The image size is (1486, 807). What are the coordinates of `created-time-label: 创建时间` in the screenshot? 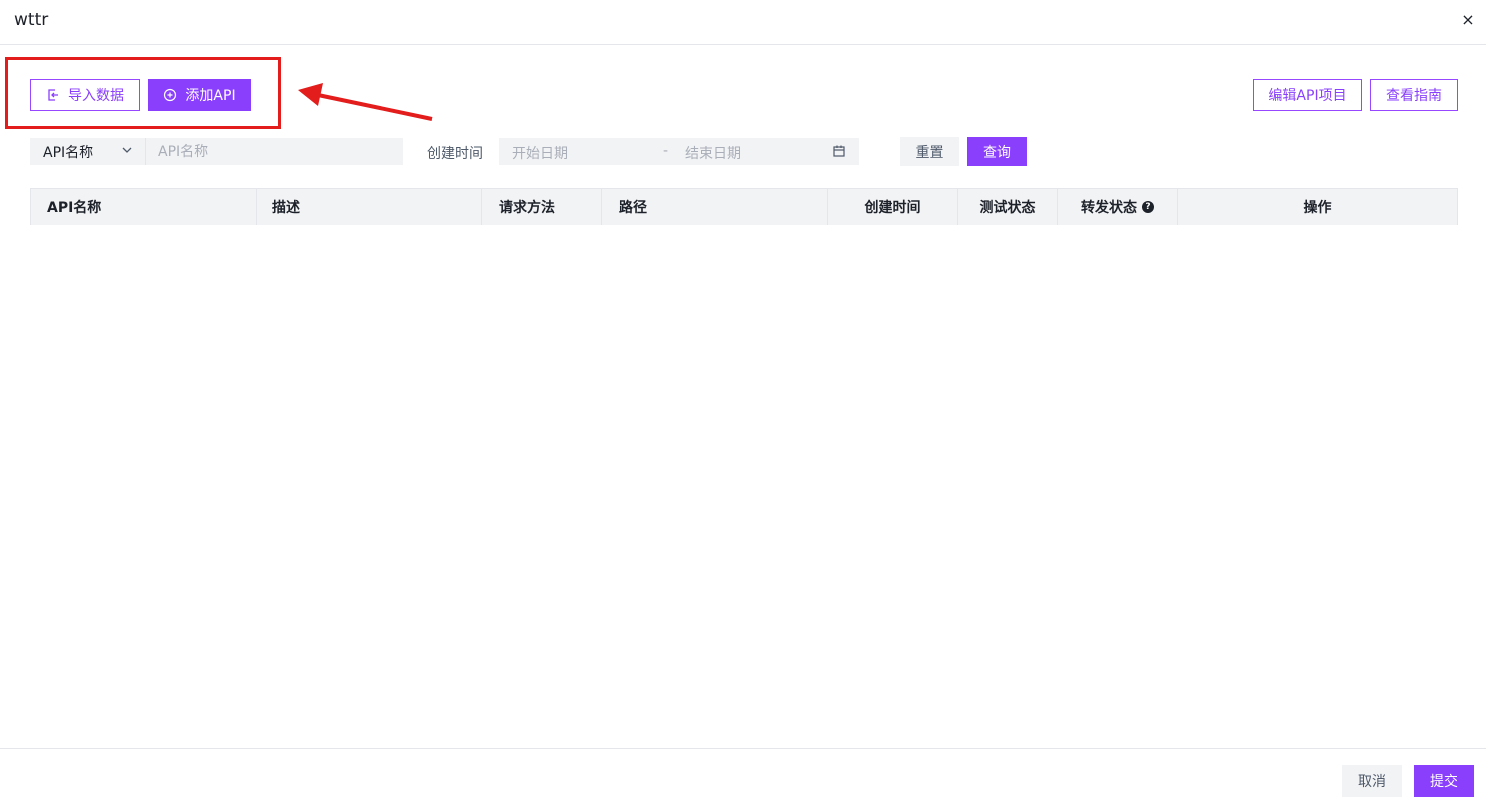 It's located at (455, 154).